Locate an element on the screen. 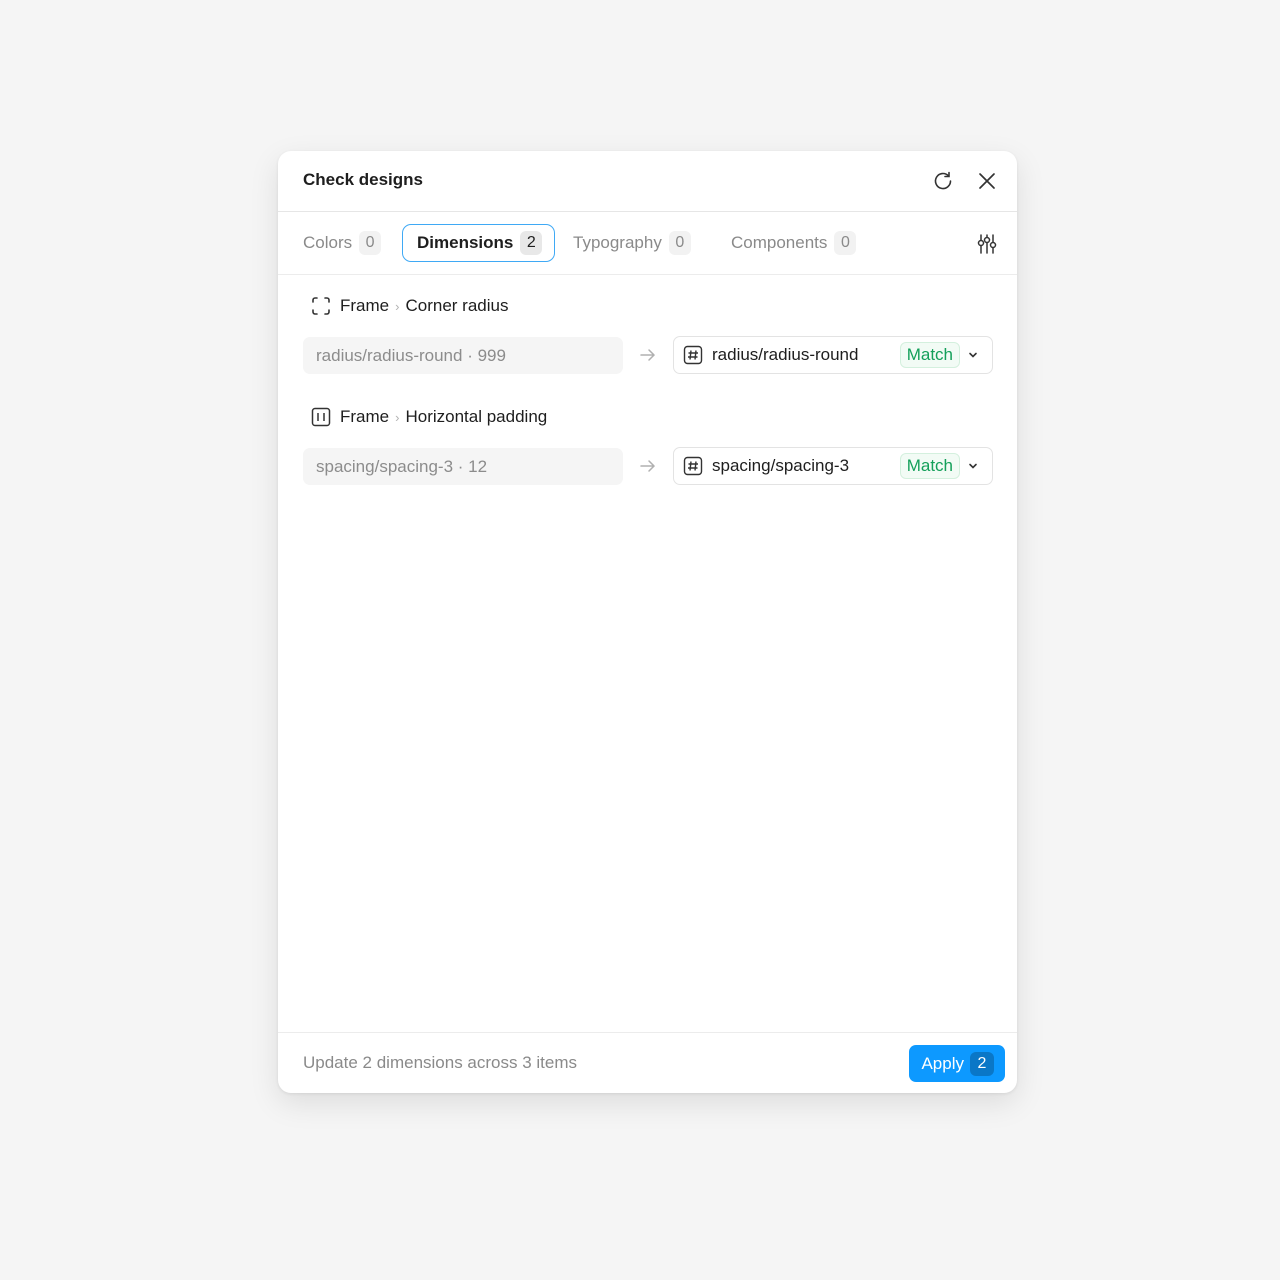  corner-radius-icon is located at coordinates (321, 306).